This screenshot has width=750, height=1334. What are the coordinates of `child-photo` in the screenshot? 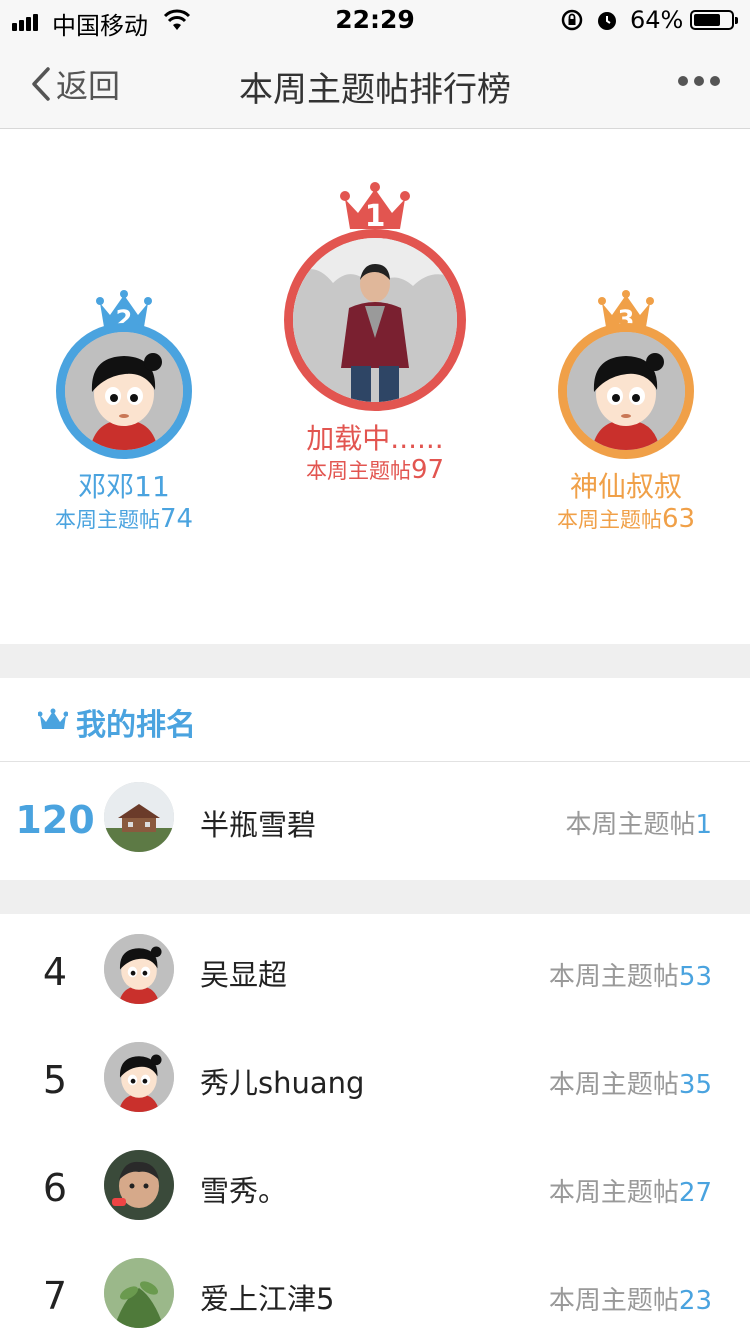 It's located at (139, 1185).